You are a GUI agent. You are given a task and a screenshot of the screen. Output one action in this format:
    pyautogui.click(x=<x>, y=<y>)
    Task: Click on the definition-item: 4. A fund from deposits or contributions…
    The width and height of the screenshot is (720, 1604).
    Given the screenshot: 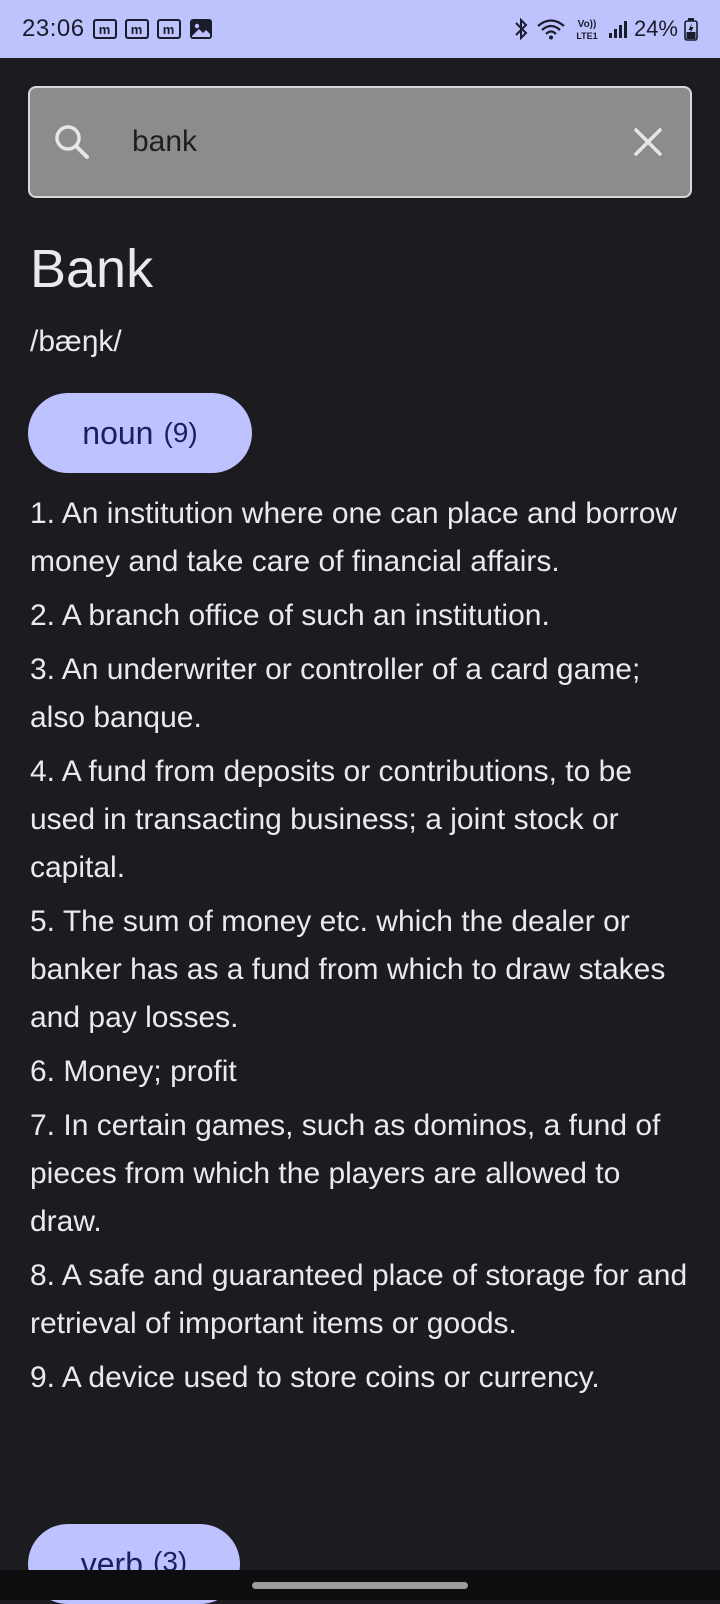 What is the action you would take?
    pyautogui.click(x=331, y=819)
    